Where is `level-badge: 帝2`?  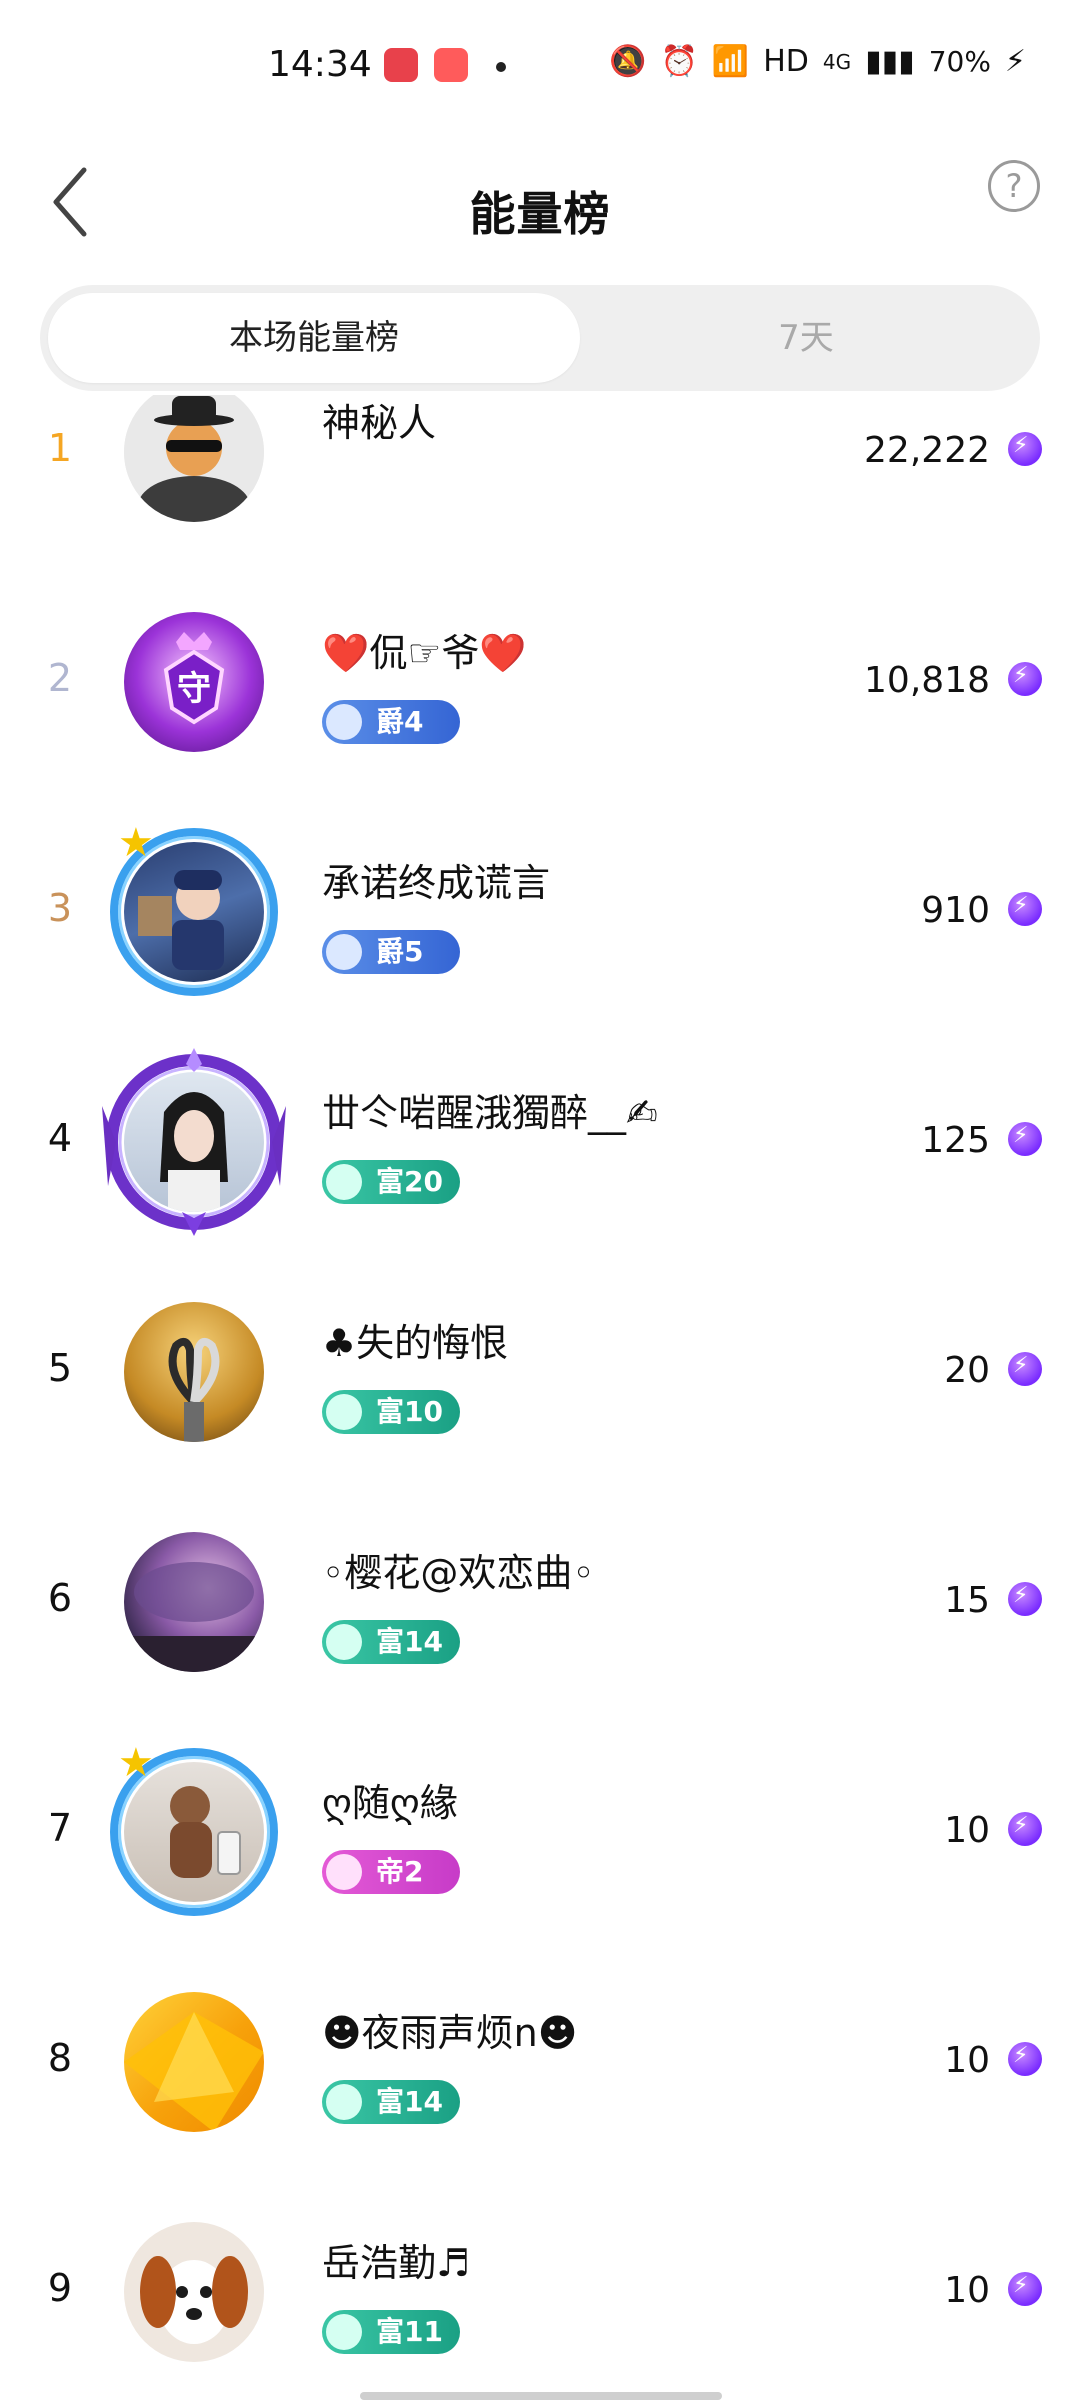
level-badge: 帝2 is located at coordinates (391, 1872).